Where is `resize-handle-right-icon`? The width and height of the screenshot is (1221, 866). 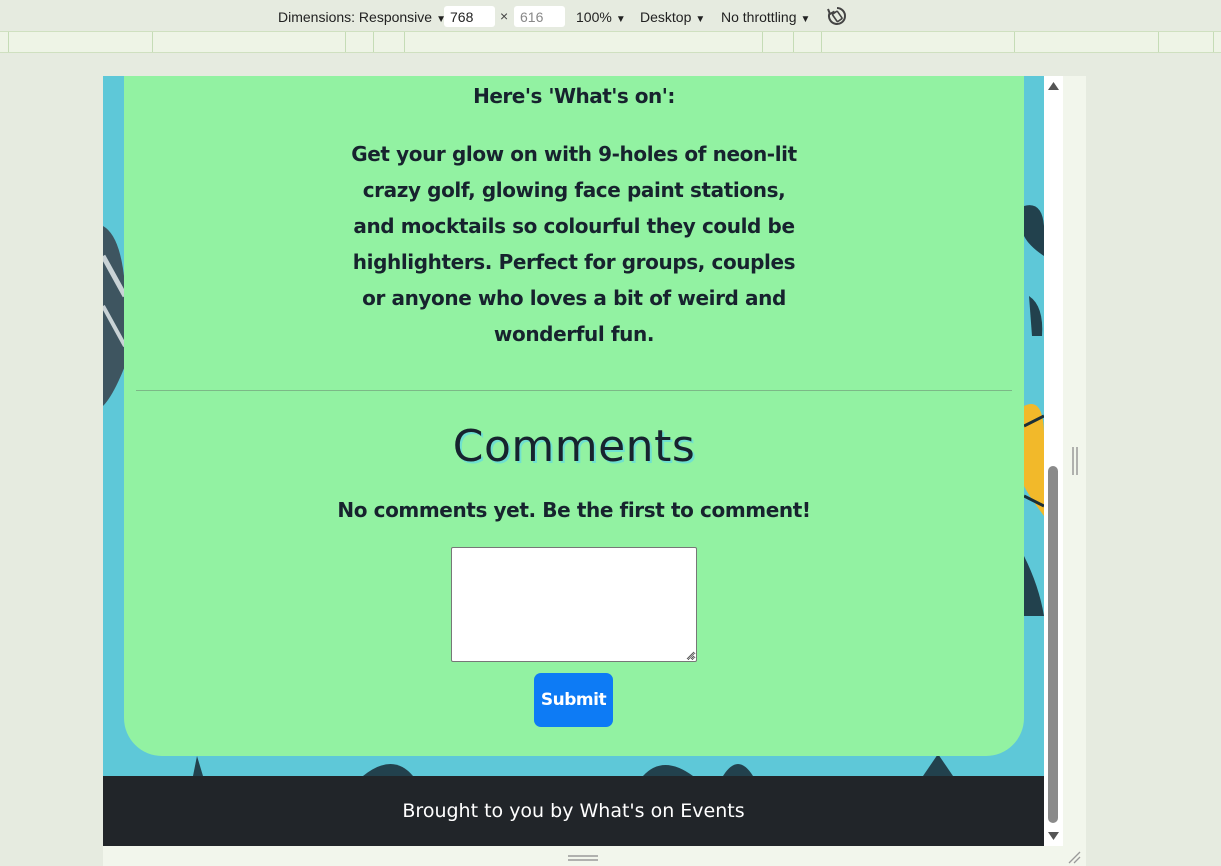 resize-handle-right-icon is located at coordinates (1075, 461).